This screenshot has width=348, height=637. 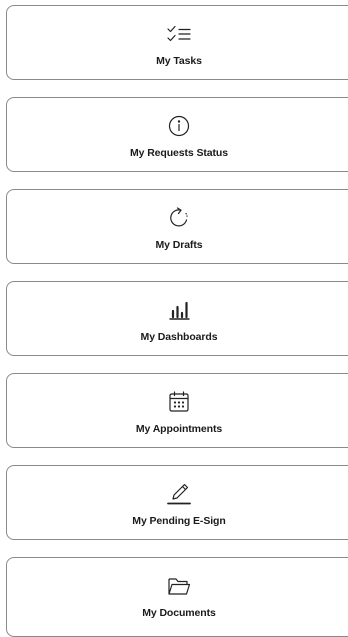 What do you see at coordinates (179, 61) in the screenshot?
I see `card-label: My Tasks` at bounding box center [179, 61].